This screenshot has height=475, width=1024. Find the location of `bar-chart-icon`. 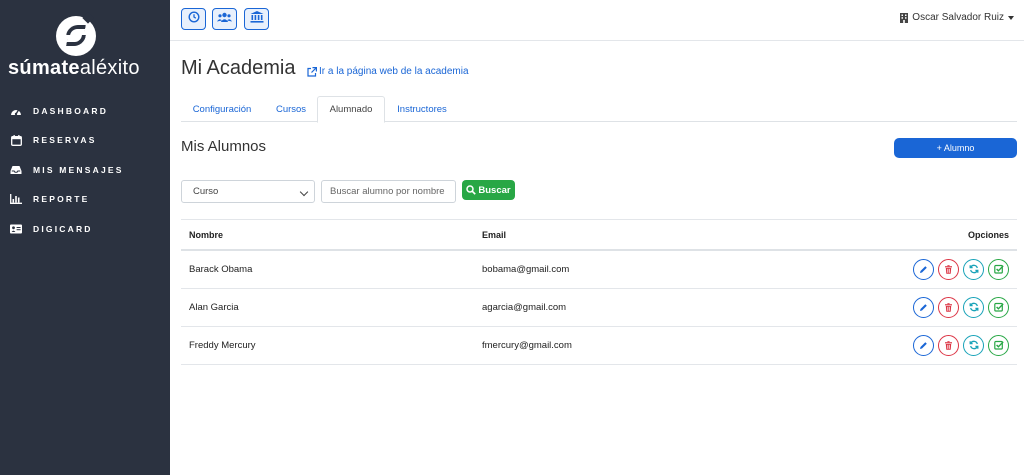

bar-chart-icon is located at coordinates (16, 199).